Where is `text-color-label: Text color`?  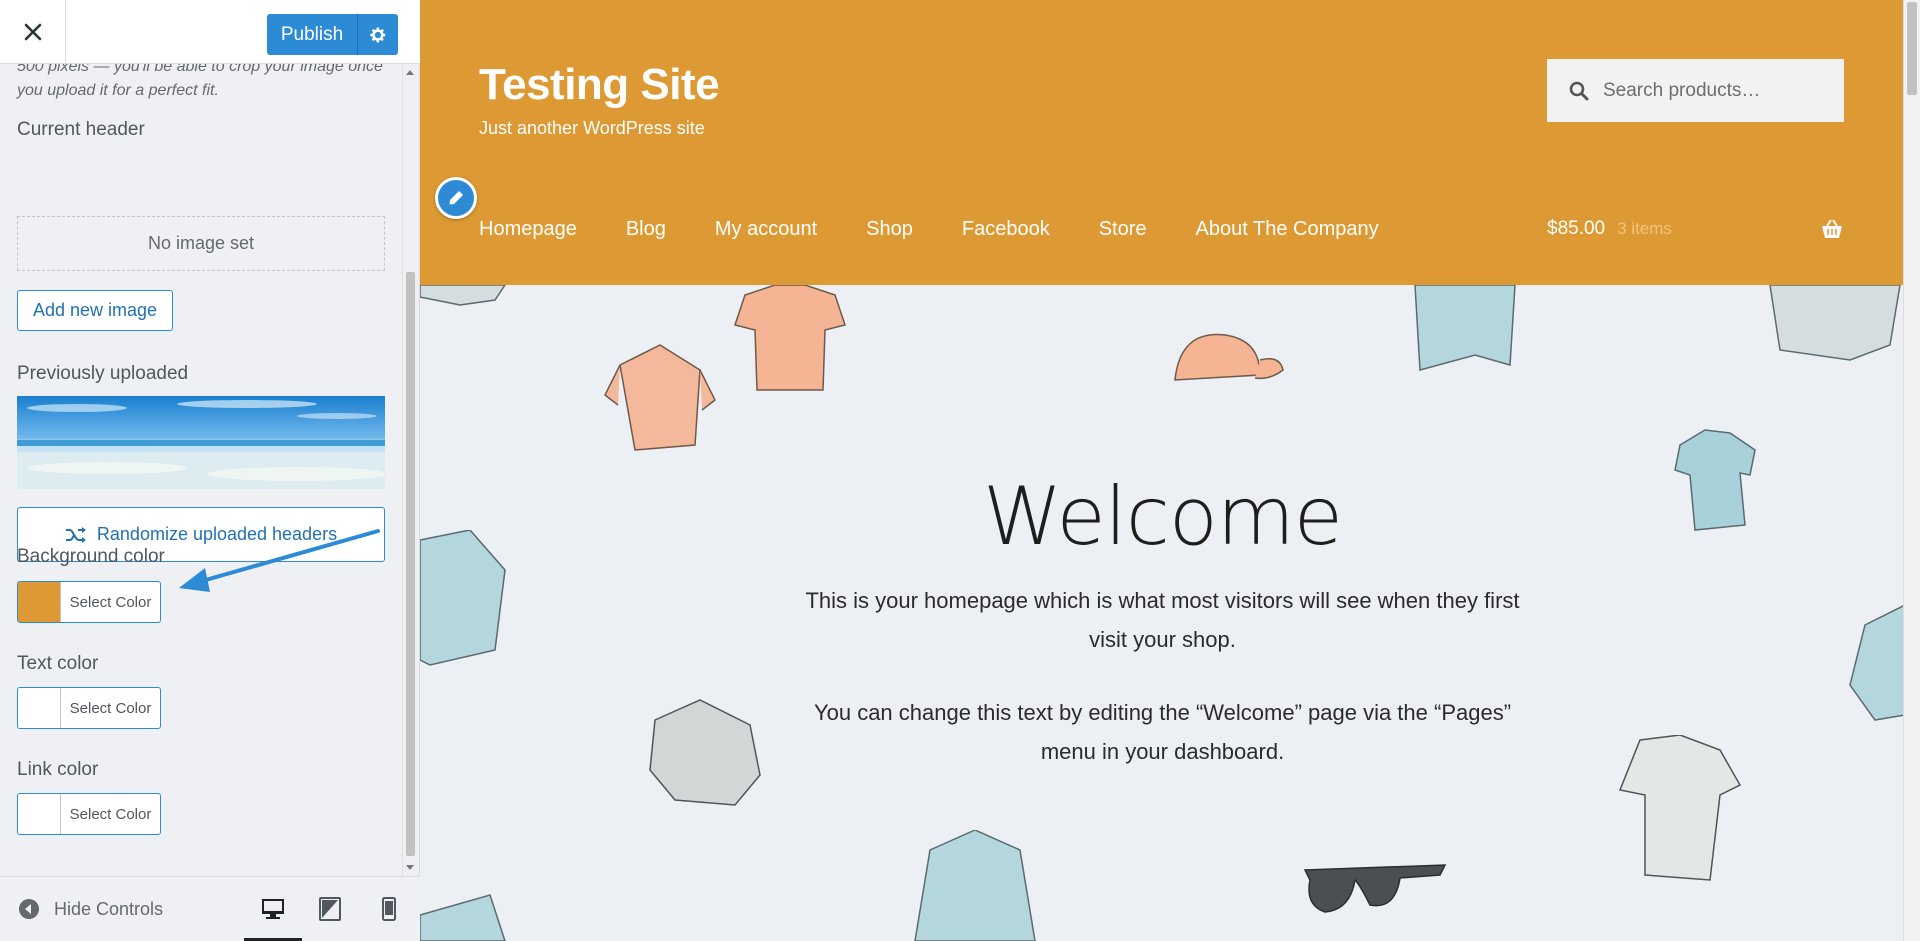 text-color-label: Text color is located at coordinates (58, 663).